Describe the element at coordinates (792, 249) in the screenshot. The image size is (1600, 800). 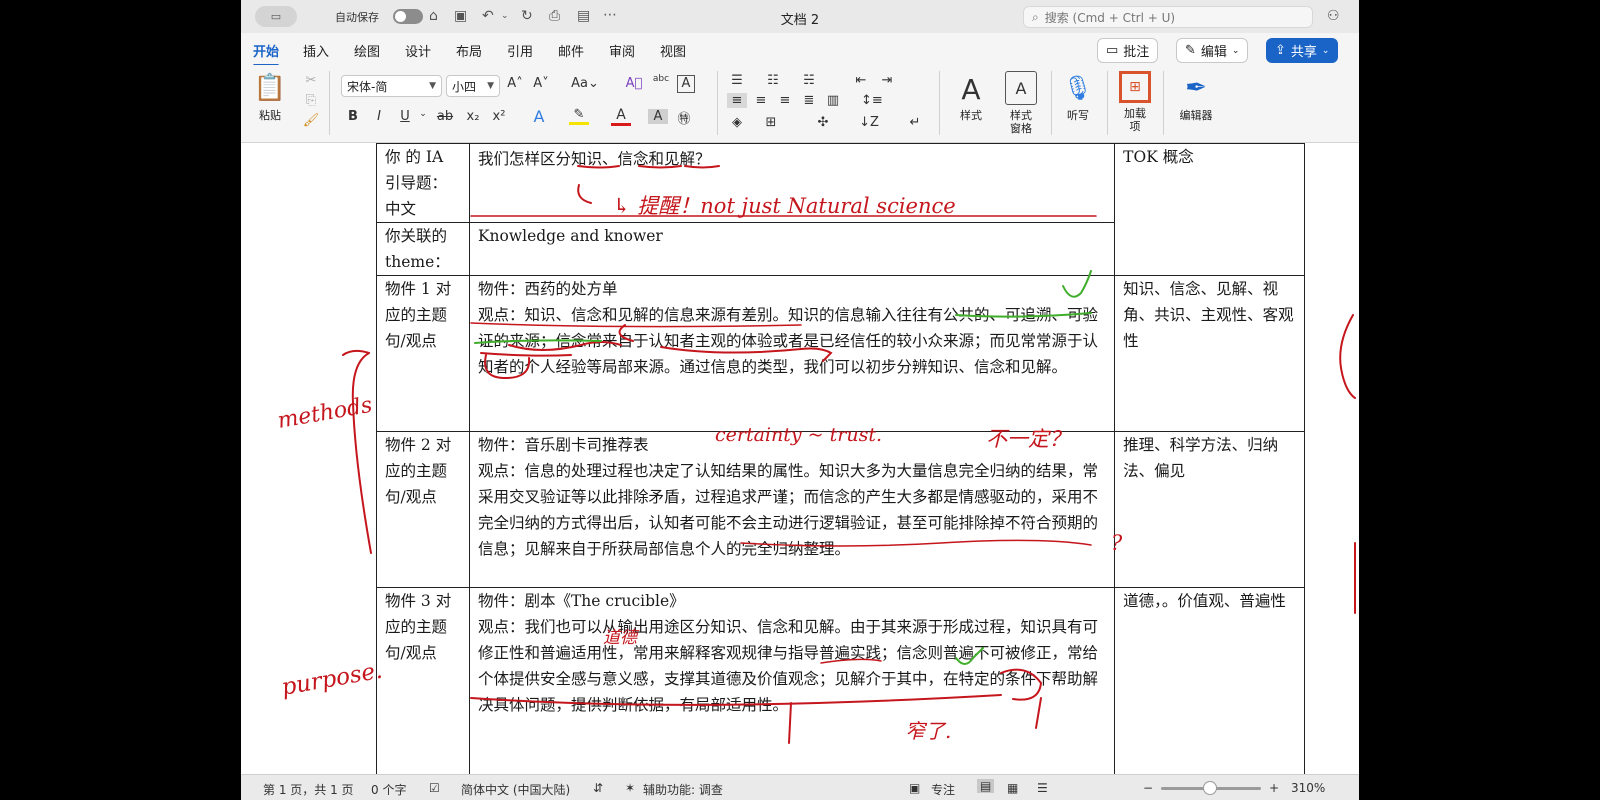
I see `row-content: Knowledge and knower` at that location.